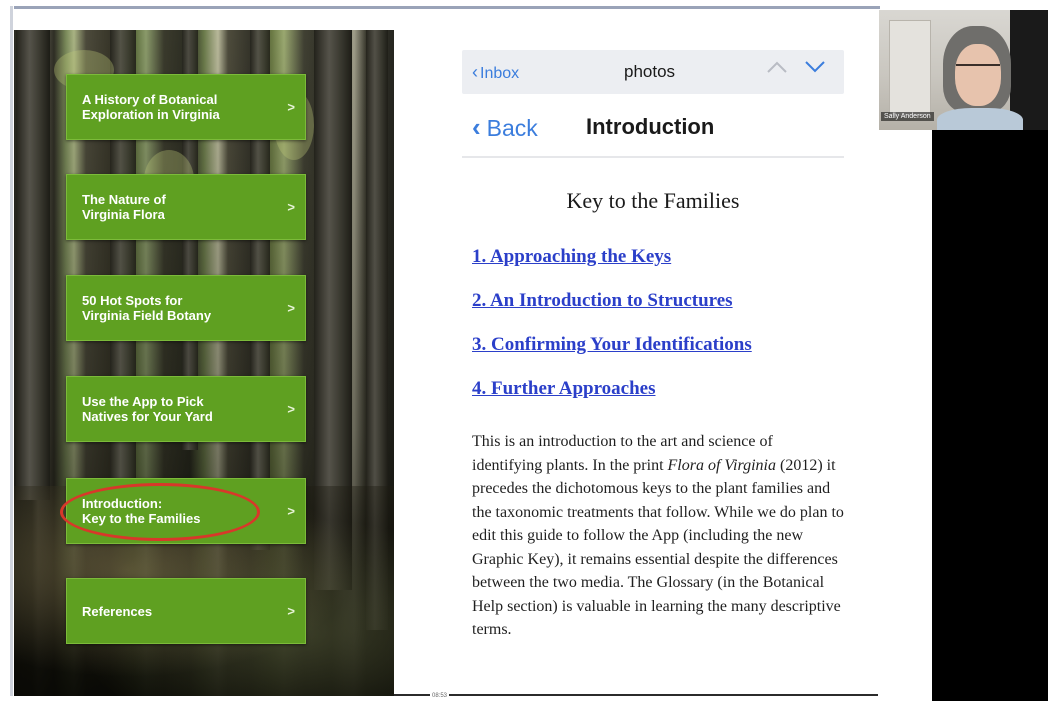 This screenshot has width=1048, height=701. Describe the element at coordinates (440, 696) in the screenshot. I see `timestamp: 08:53` at that location.